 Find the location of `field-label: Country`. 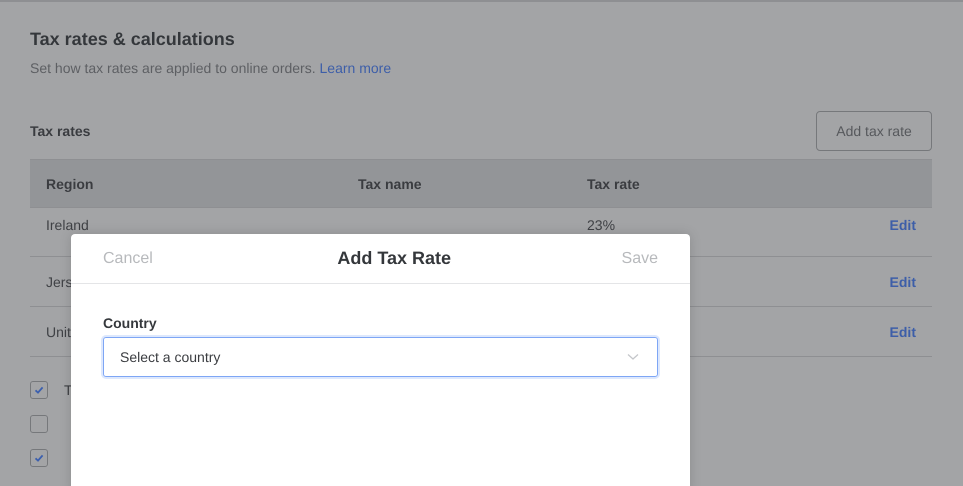

field-label: Country is located at coordinates (130, 323).